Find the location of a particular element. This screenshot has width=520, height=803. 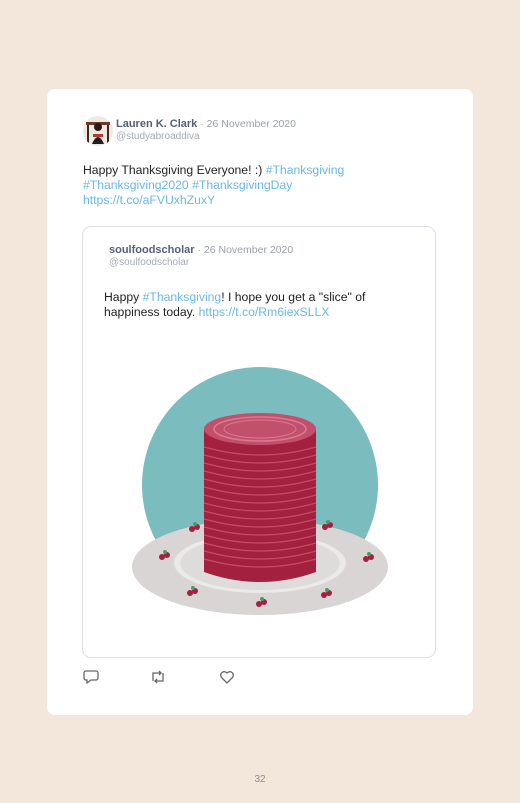

tweet-author: Lauren K. Clark · 26 November 2020 is located at coordinates (206, 124).